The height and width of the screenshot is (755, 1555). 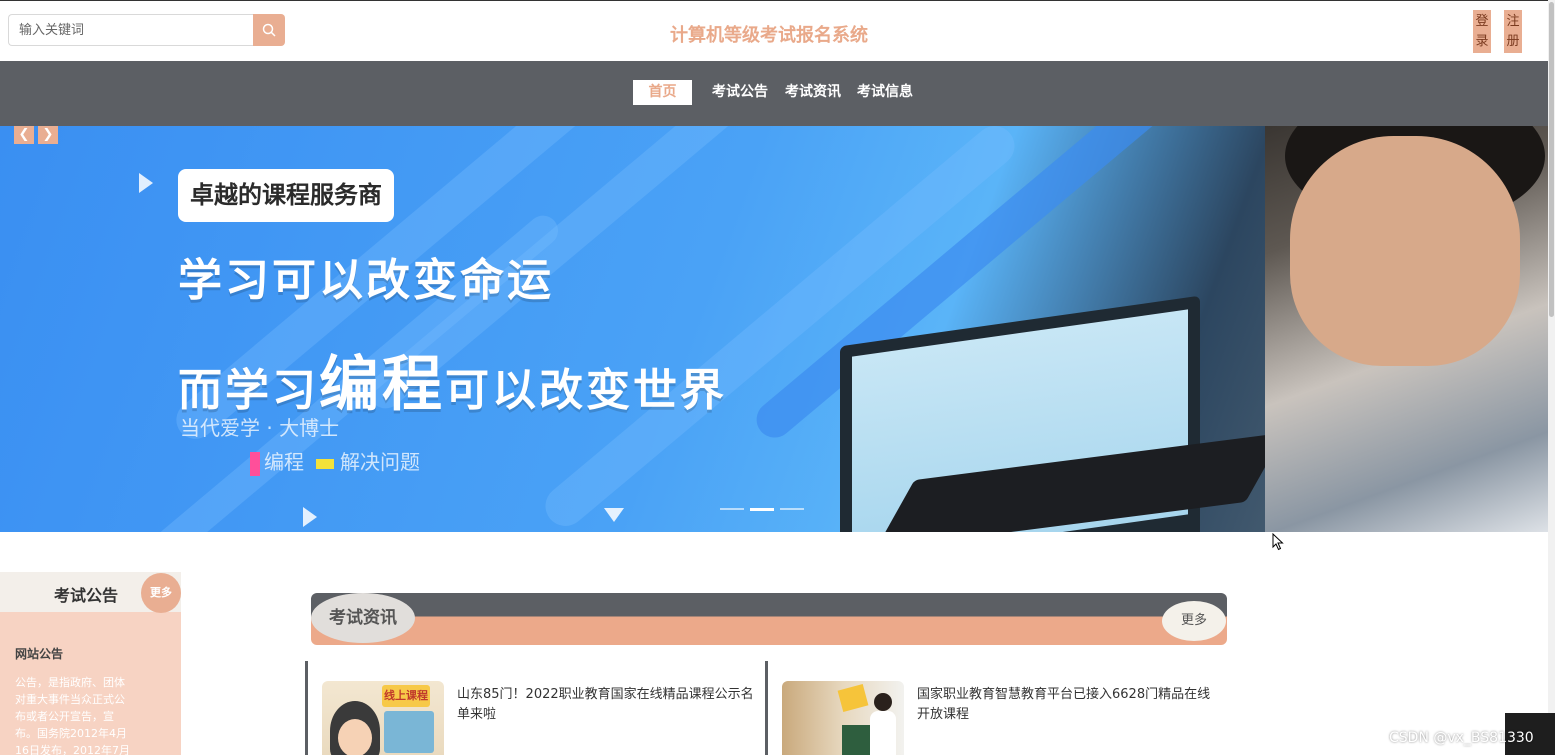 I want to click on notice-title: 考试公告, so click(x=86, y=595).